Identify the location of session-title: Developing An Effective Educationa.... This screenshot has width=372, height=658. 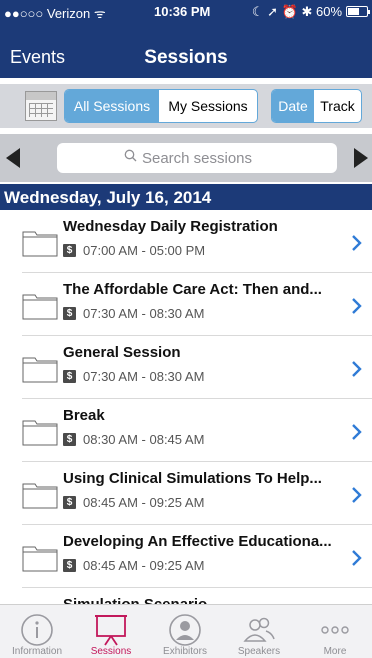
(197, 541).